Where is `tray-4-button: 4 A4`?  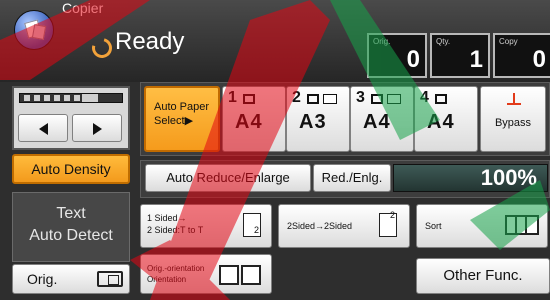 tray-4-button: 4 A4 is located at coordinates (446, 119).